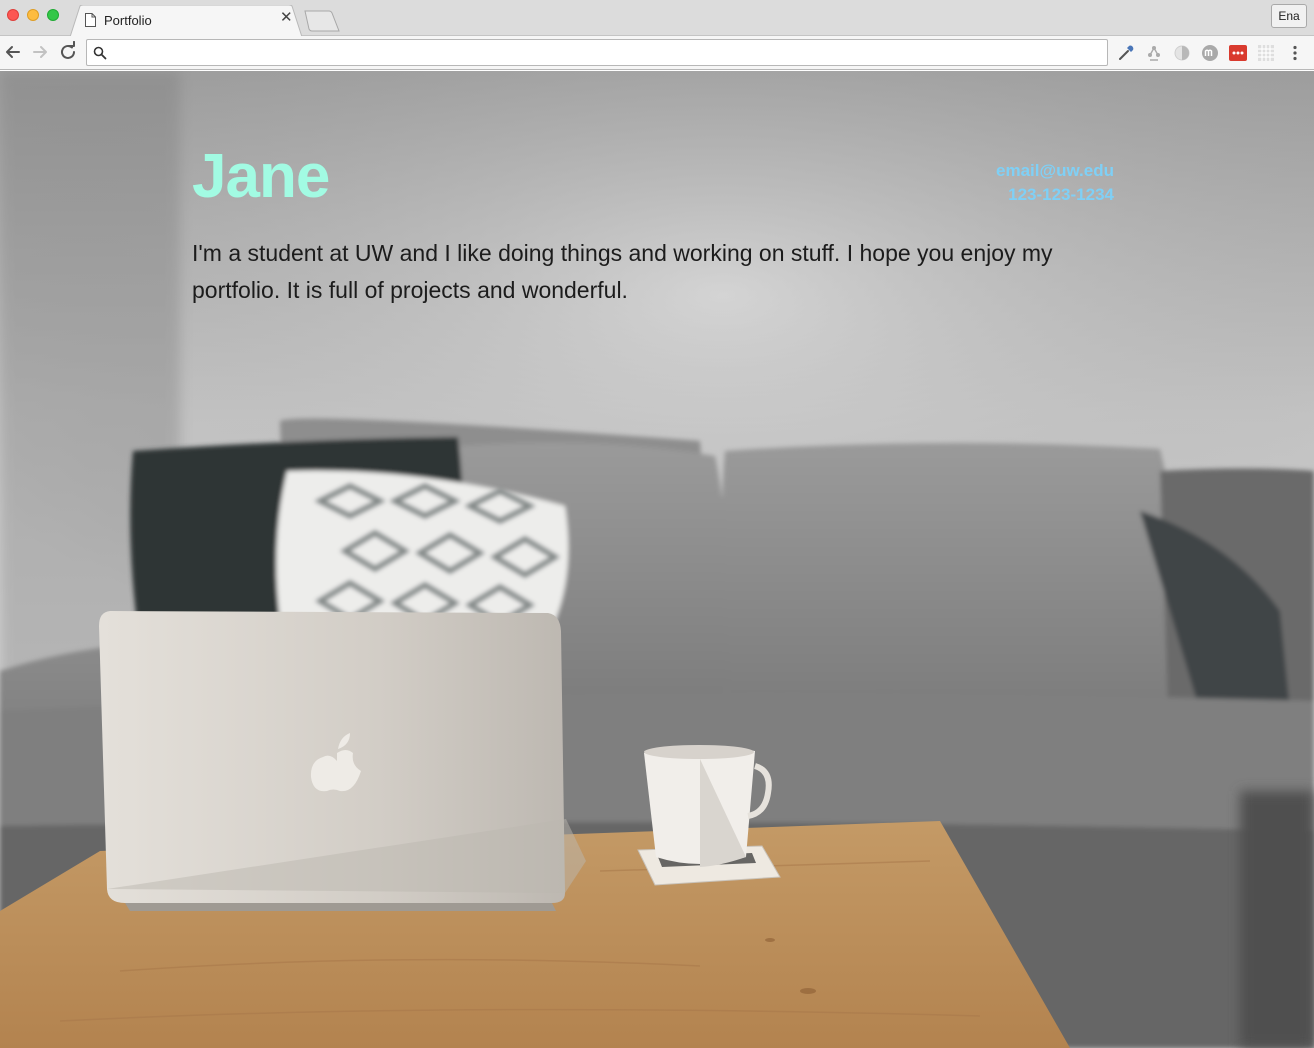 The width and height of the screenshot is (1314, 1048). I want to click on red-dots-icon, so click(1238, 53).